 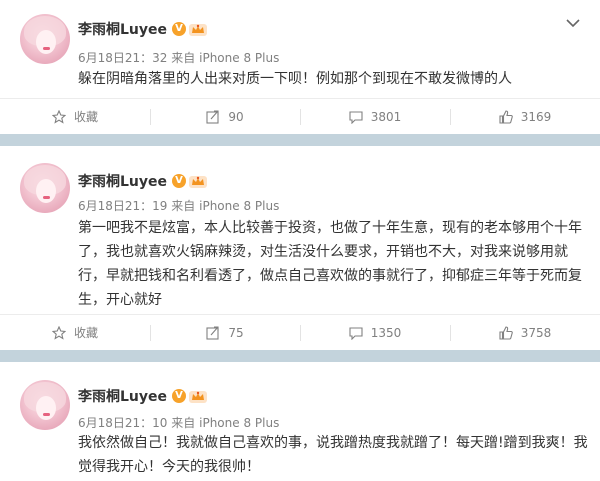 I want to click on post-time: 6月18日21：10, so click(x=122, y=423).